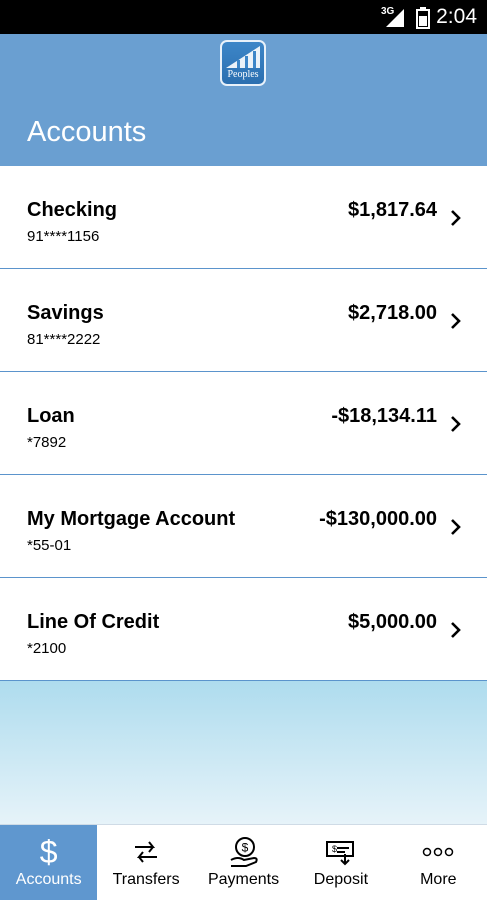  What do you see at coordinates (243, 879) in the screenshot?
I see `tab-label: Payments` at bounding box center [243, 879].